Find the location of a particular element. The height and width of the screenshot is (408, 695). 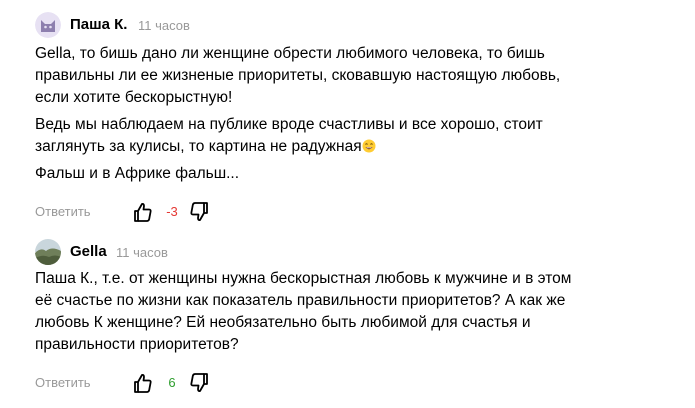

comment-actions: Ответить -3 is located at coordinates (185, 212).